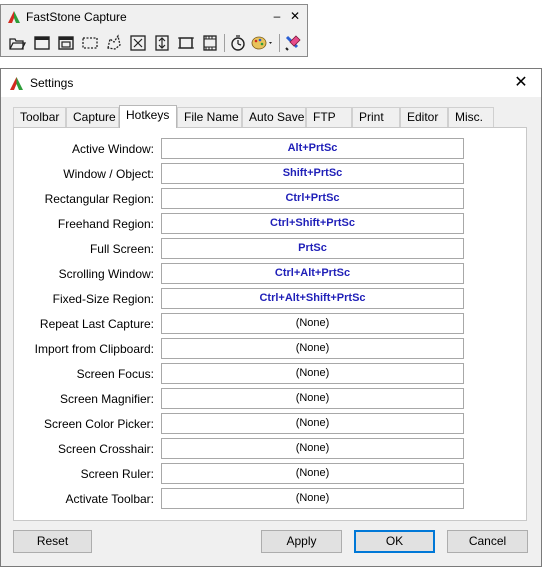  What do you see at coordinates (162, 43) in the screenshot?
I see `capture-scrolling-icon` at bounding box center [162, 43].